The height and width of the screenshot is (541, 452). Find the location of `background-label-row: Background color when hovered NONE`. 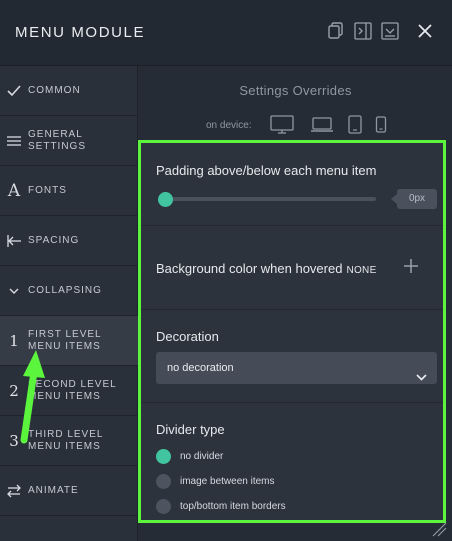

background-label-row: Background color when hovered NONE is located at coordinates (266, 268).